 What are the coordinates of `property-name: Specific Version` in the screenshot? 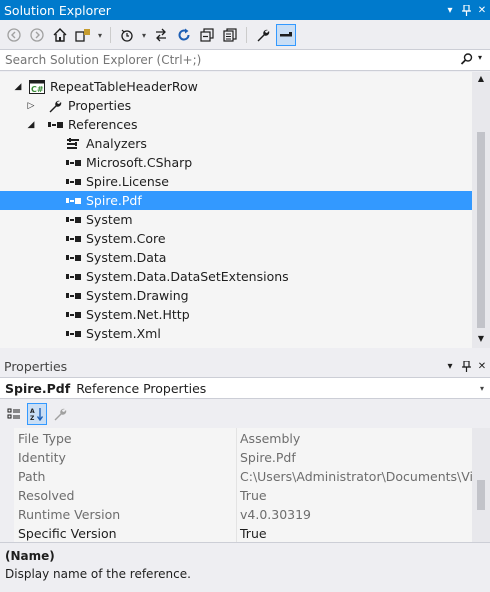 It's located at (67, 533).